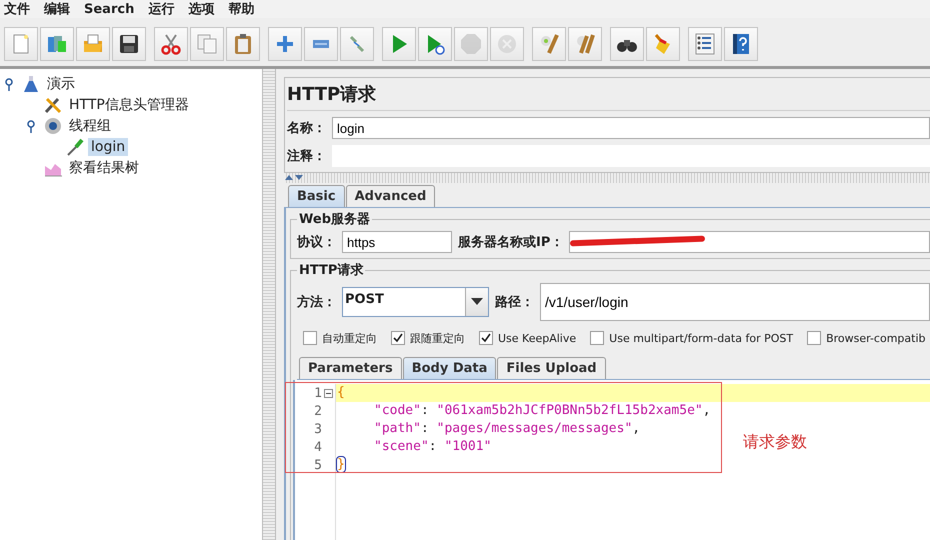 The image size is (930, 540). I want to click on group-title: HTTP请求, so click(331, 270).